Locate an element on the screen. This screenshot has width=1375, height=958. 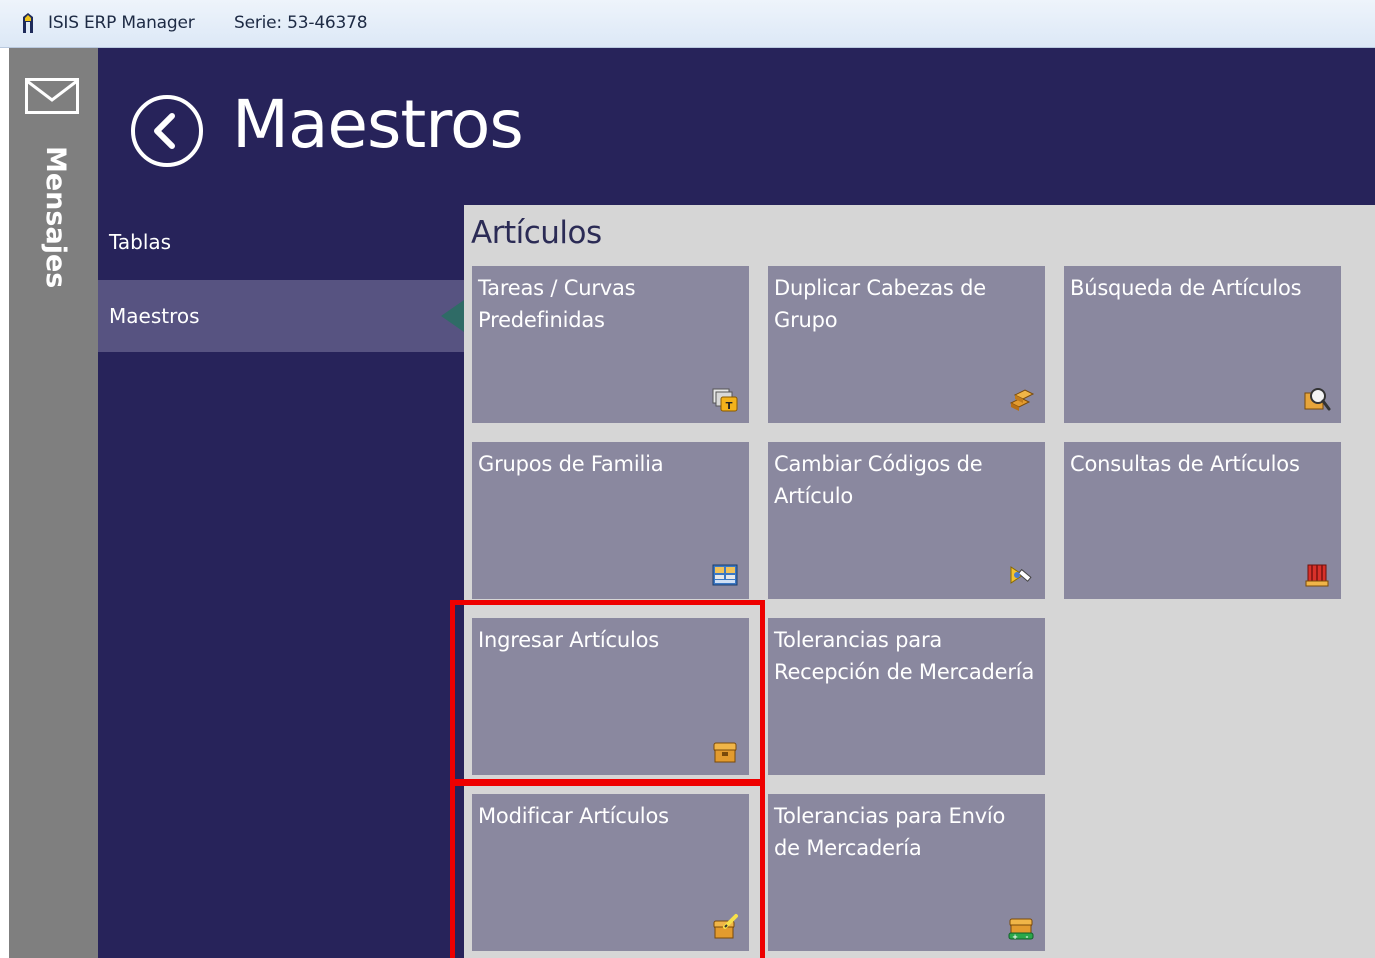
envelope-icon is located at coordinates (52, 96).